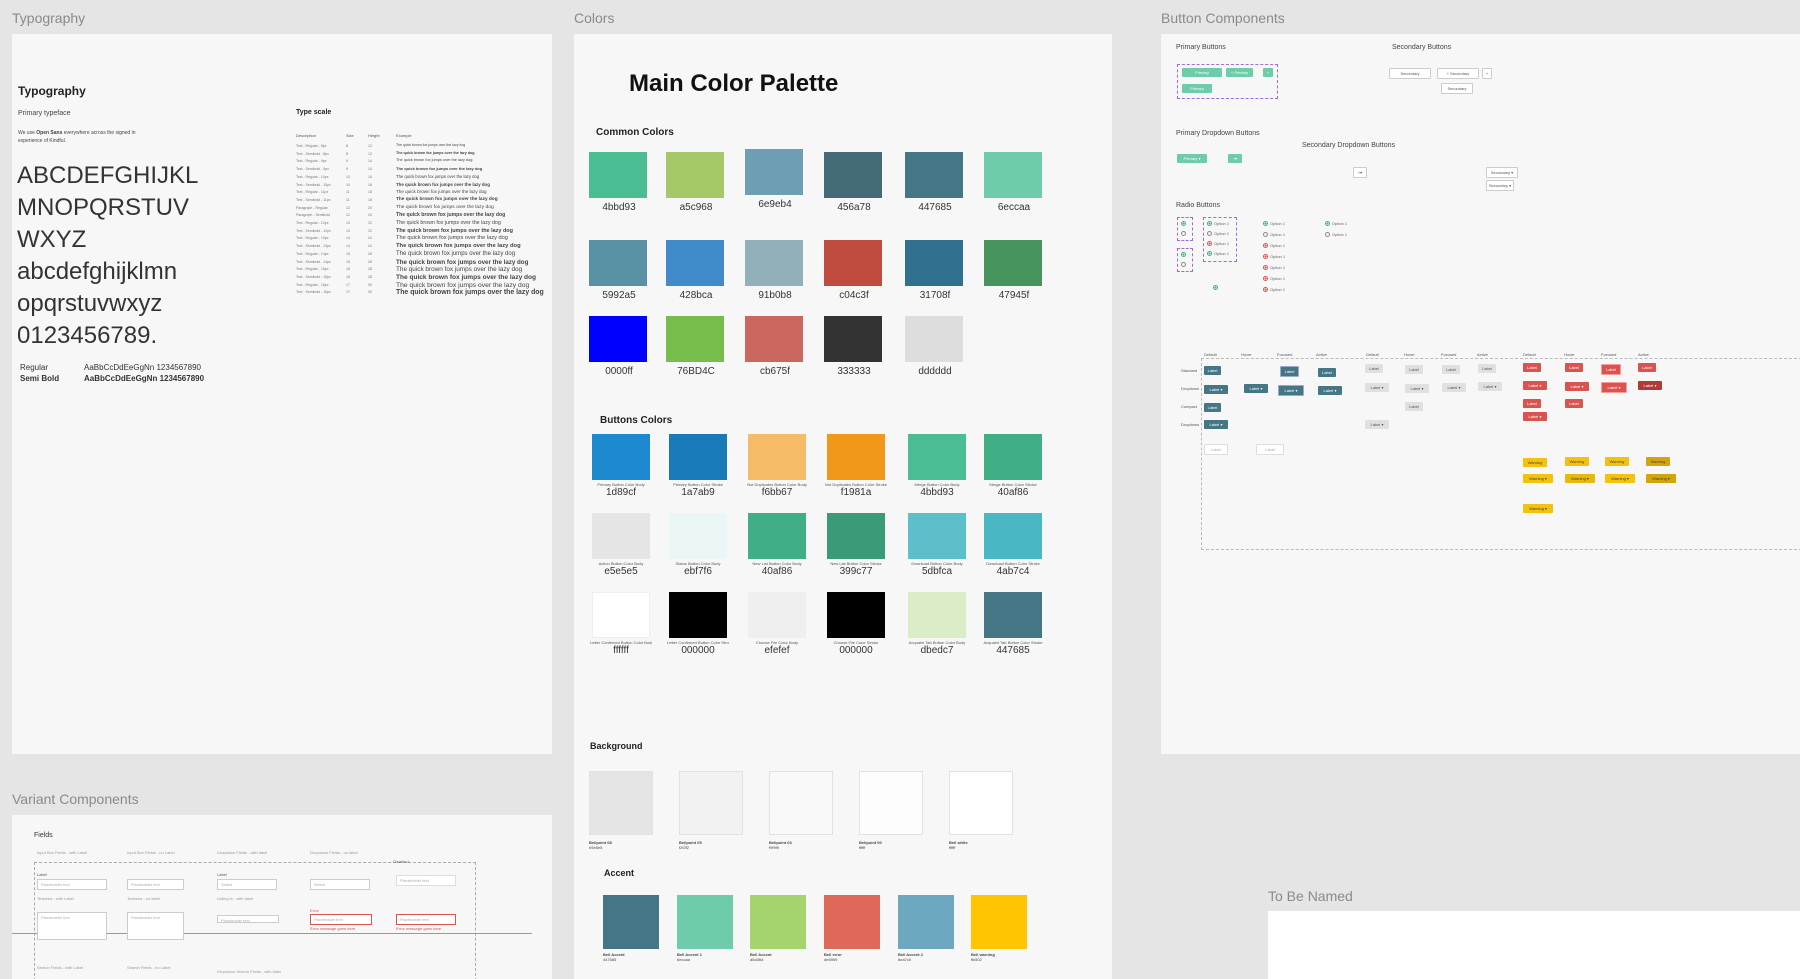 The height and width of the screenshot is (979, 1800). I want to click on button-color-swatch: Action Button Color Body e5e5e5, so click(621, 545).